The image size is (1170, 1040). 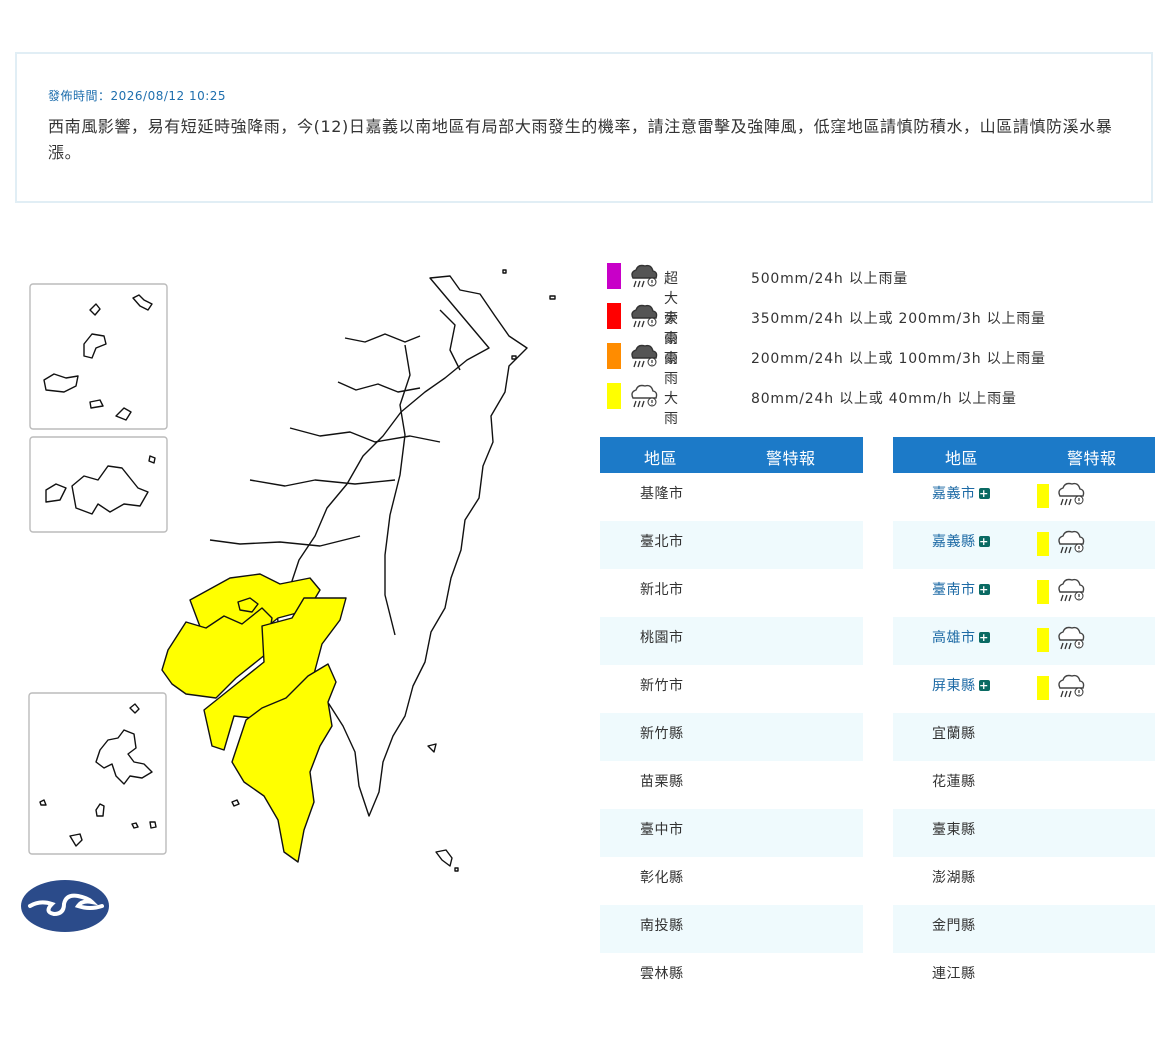 I want to click on area-label: 澎湖縣, so click(x=954, y=878).